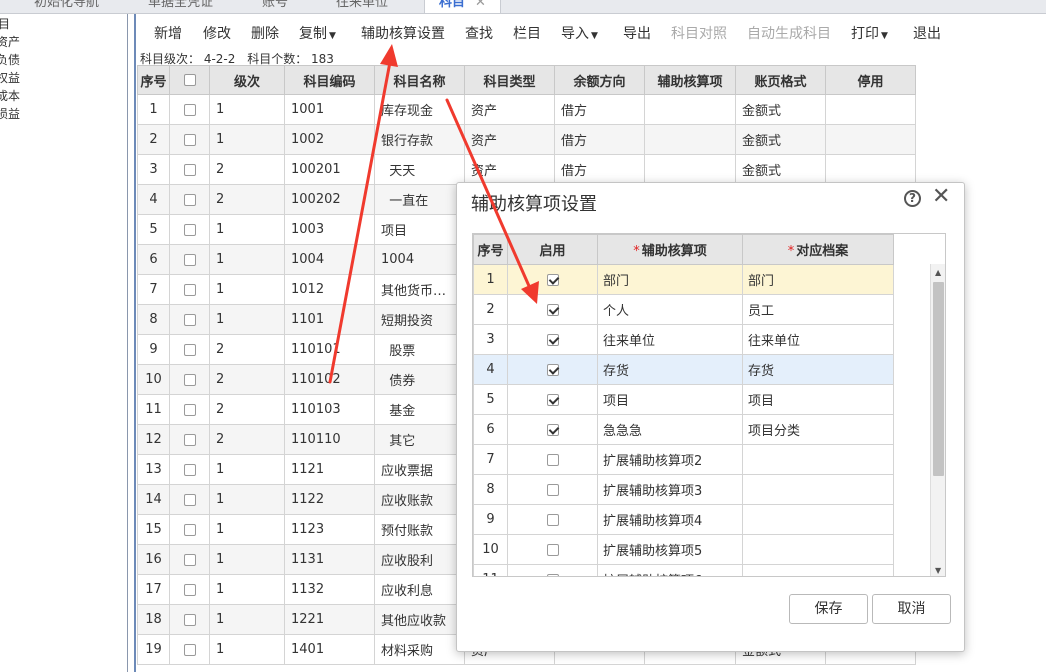  Describe the element at coordinates (217, 33) in the screenshot. I see `edit-button: 修改` at that location.